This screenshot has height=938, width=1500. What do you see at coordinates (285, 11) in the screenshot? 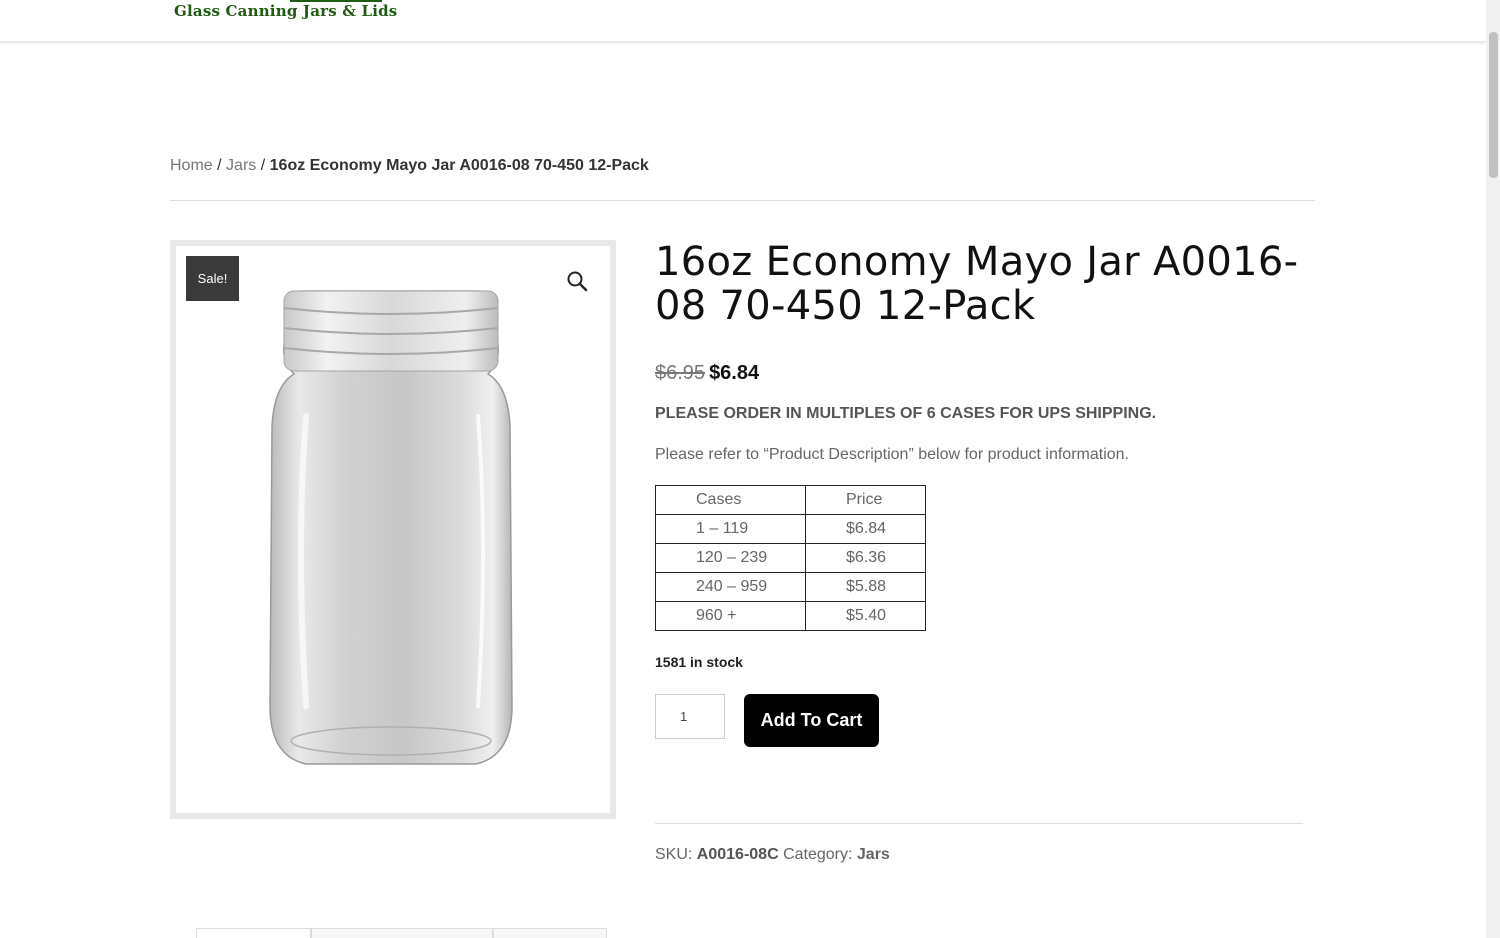
I see `site-logo: Glass Canning Jars & Lids` at bounding box center [285, 11].